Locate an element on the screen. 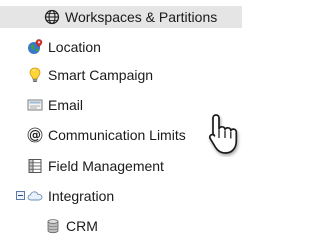  tree-item-crm: CRM is located at coordinates (71, 226).